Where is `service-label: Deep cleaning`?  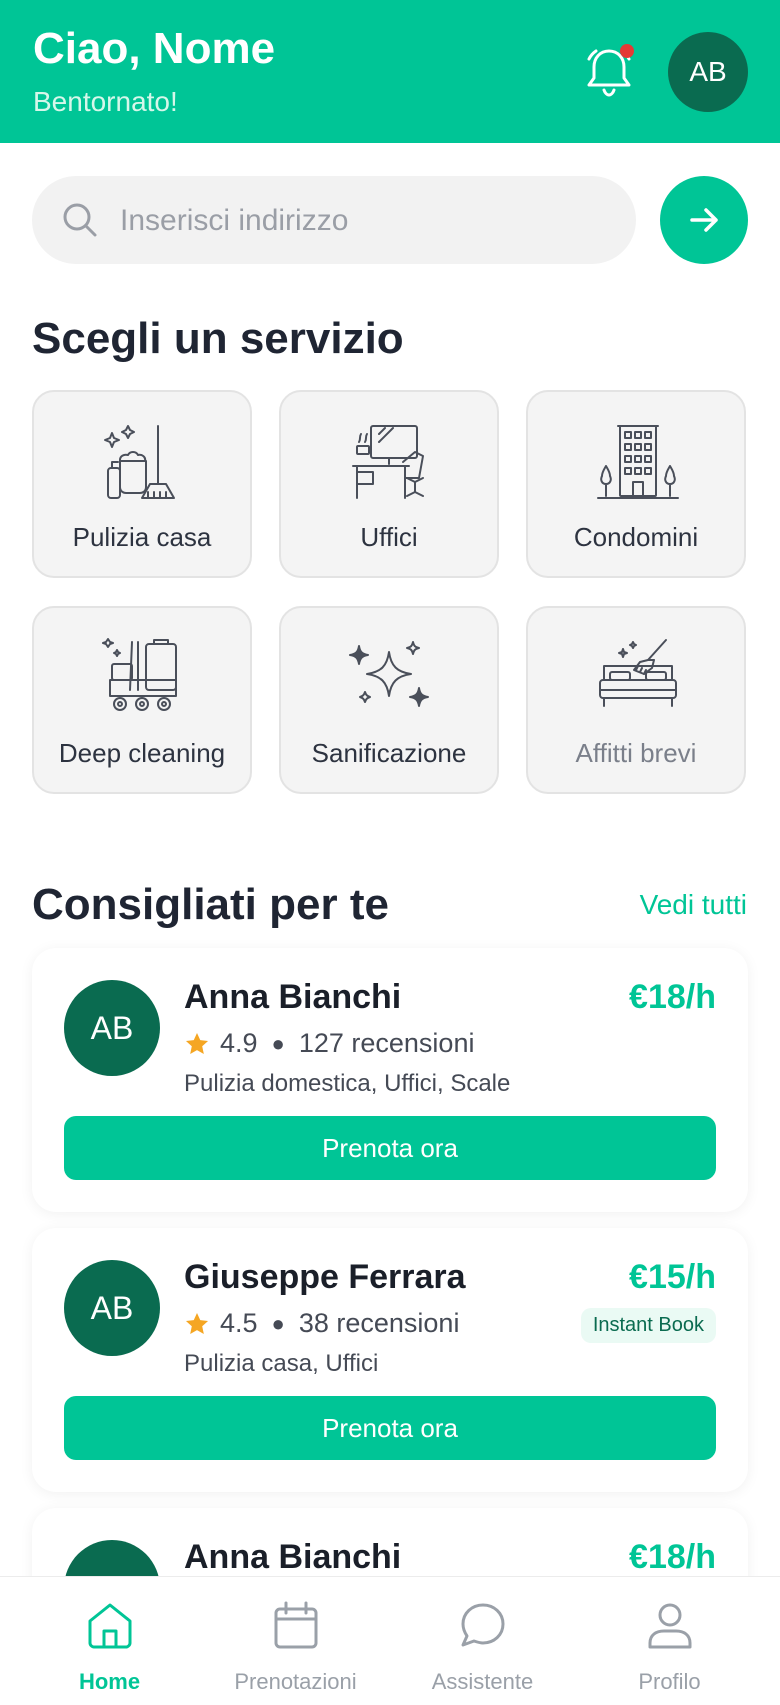 service-label: Deep cleaning is located at coordinates (142, 753).